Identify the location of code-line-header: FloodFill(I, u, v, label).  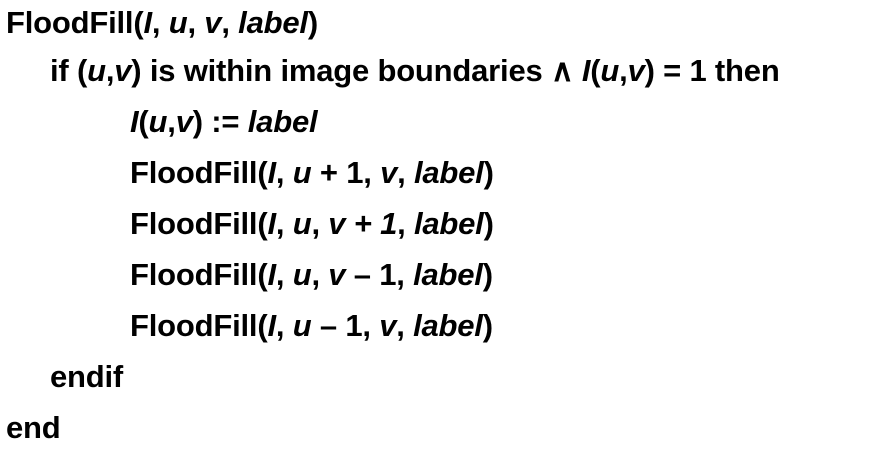
(446, 22).